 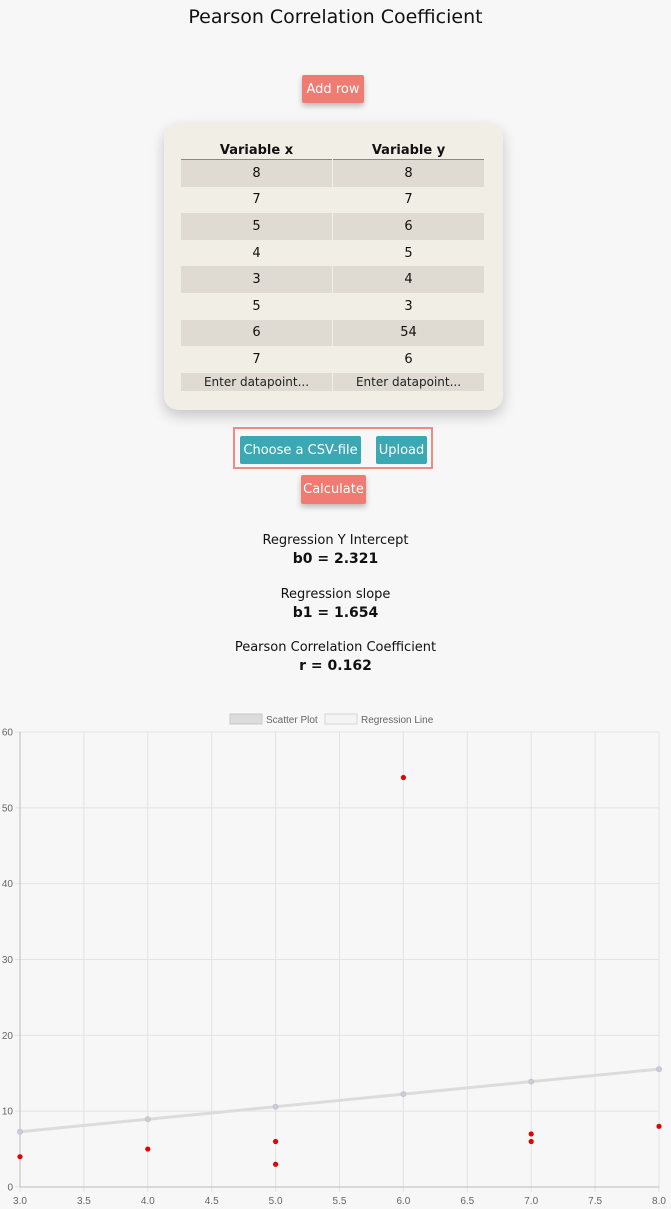 What do you see at coordinates (333, 489) in the screenshot?
I see `calculate-button: Calculate` at bounding box center [333, 489].